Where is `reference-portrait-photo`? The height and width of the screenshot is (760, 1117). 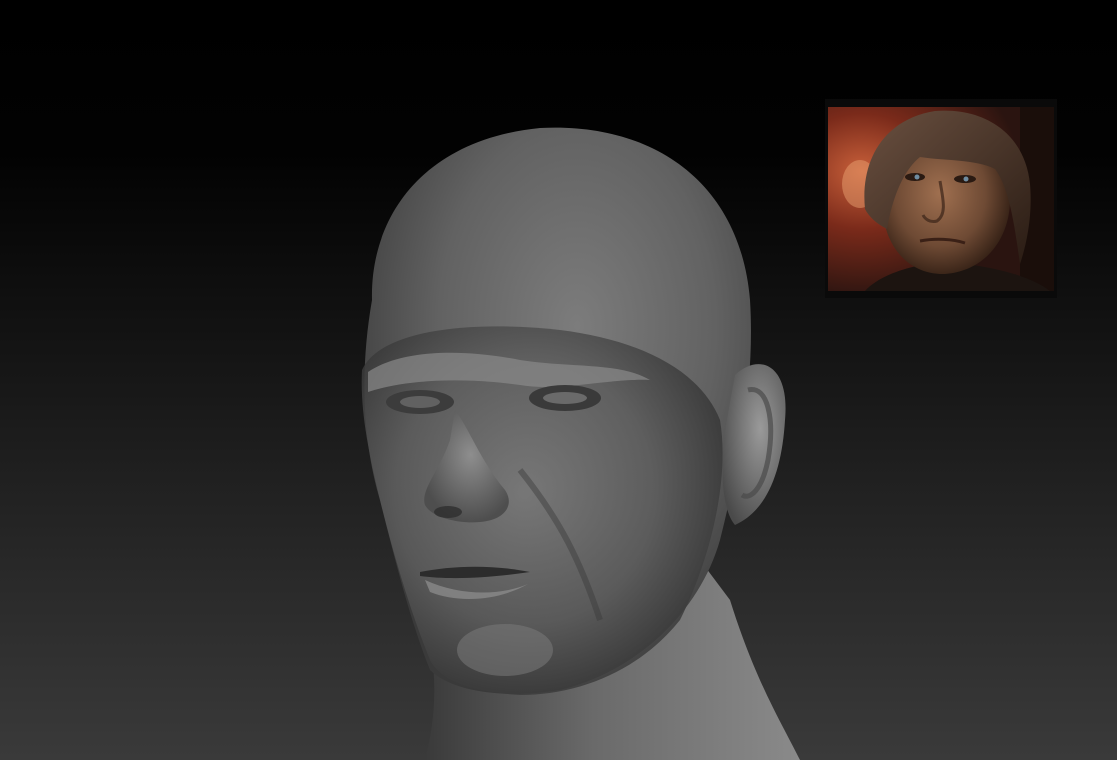 reference-portrait-photo is located at coordinates (941, 199).